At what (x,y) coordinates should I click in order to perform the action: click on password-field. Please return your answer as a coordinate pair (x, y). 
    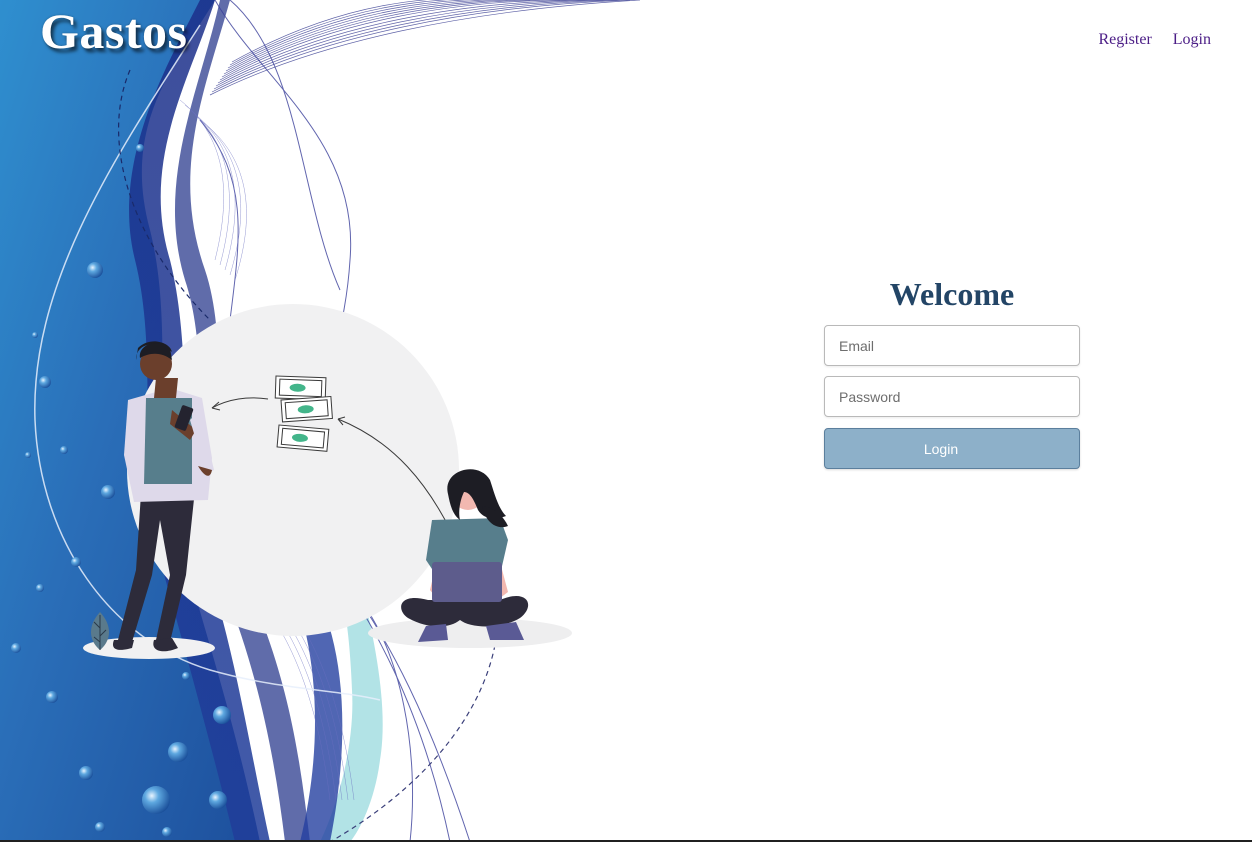
    Looking at the image, I should click on (952, 396).